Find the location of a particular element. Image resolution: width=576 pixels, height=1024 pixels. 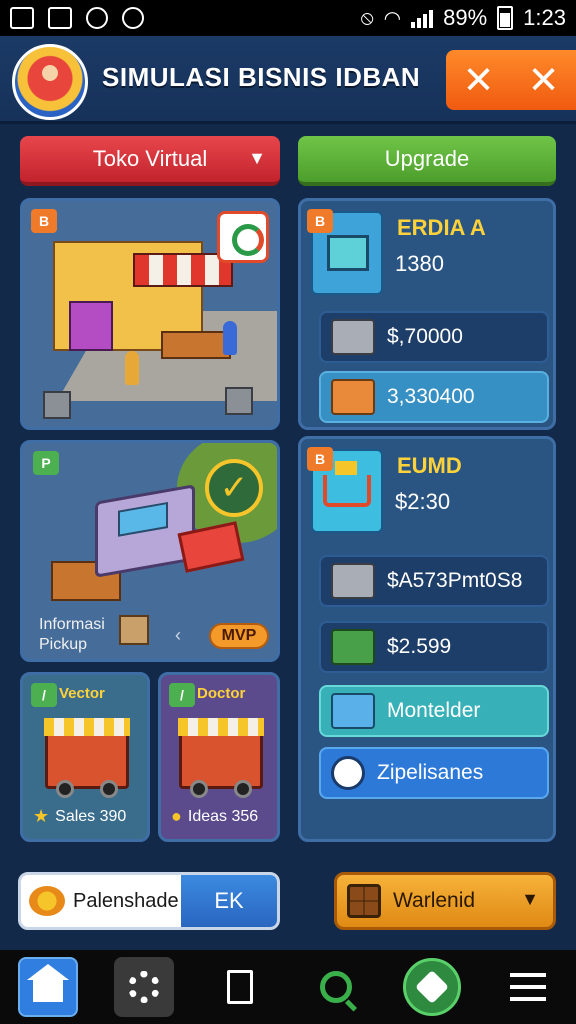

gear-icon is located at coordinates (144, 987).